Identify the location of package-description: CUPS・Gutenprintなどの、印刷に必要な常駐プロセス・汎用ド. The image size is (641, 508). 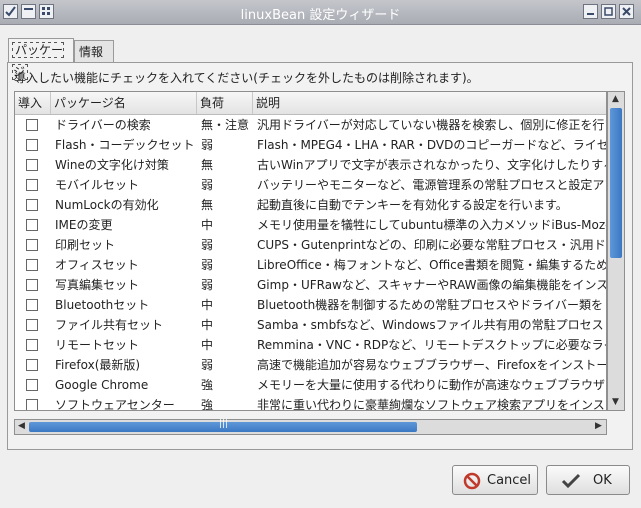
(431, 245).